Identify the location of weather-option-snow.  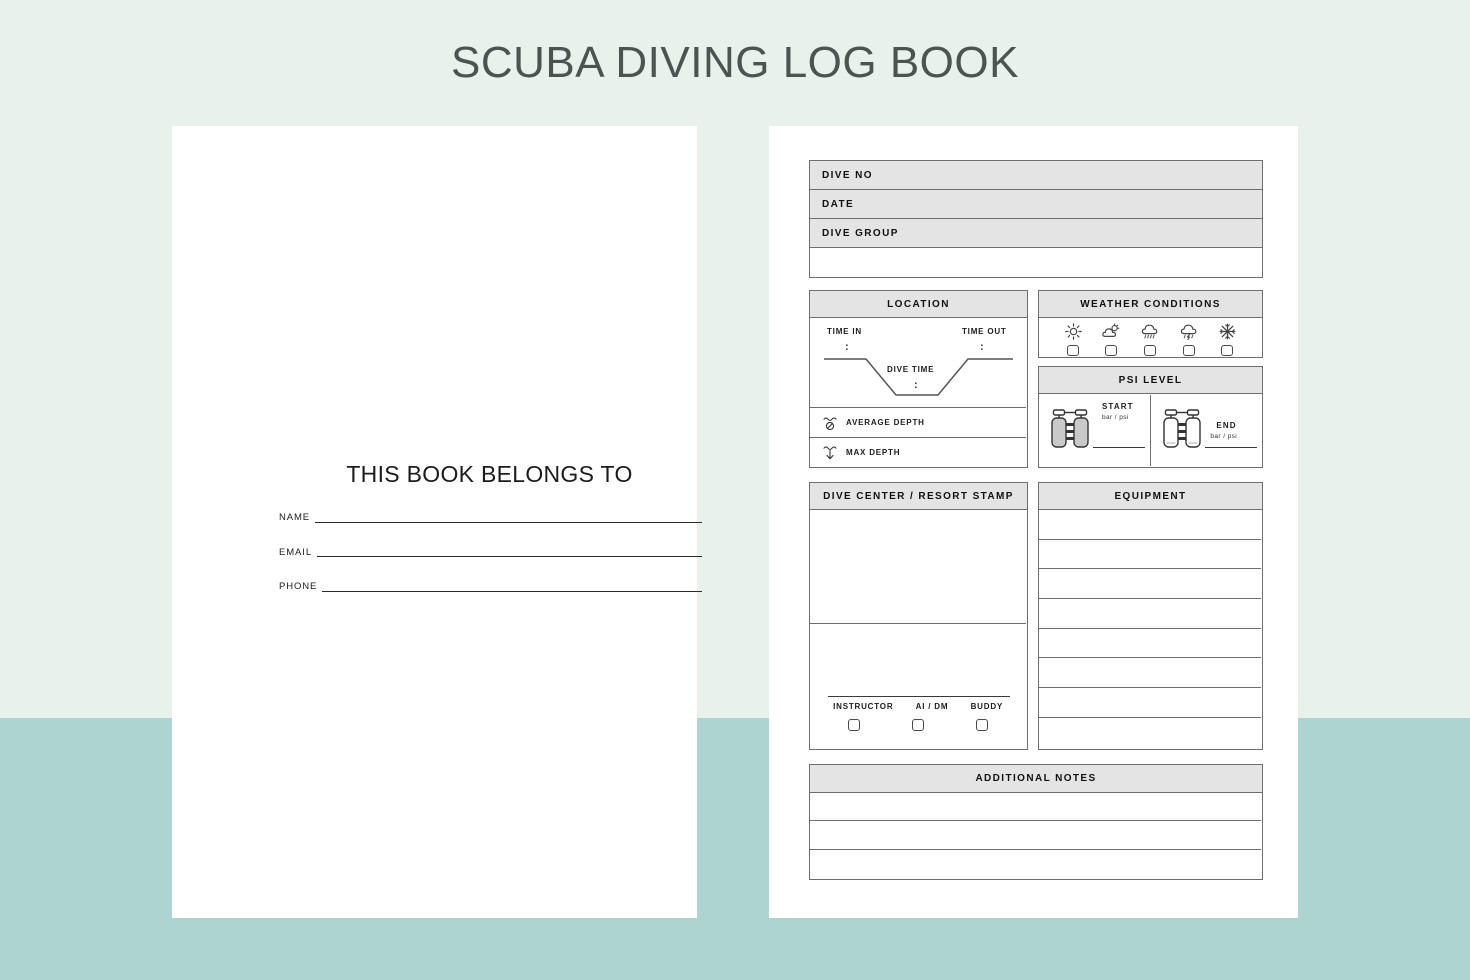
(1227, 339).